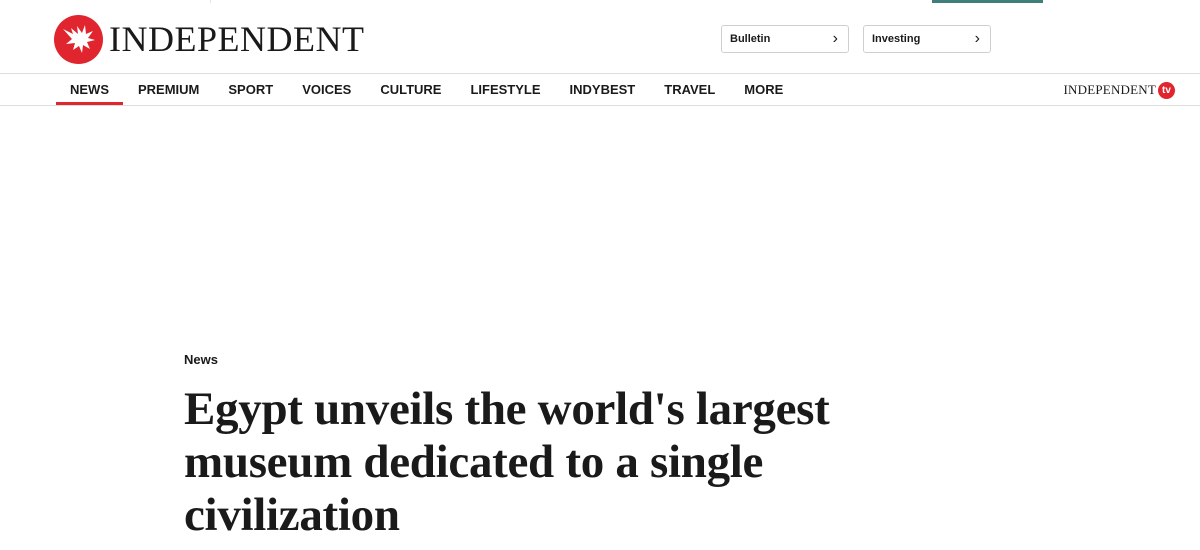  I want to click on nav-item-travel: TRAVEL, so click(689, 89).